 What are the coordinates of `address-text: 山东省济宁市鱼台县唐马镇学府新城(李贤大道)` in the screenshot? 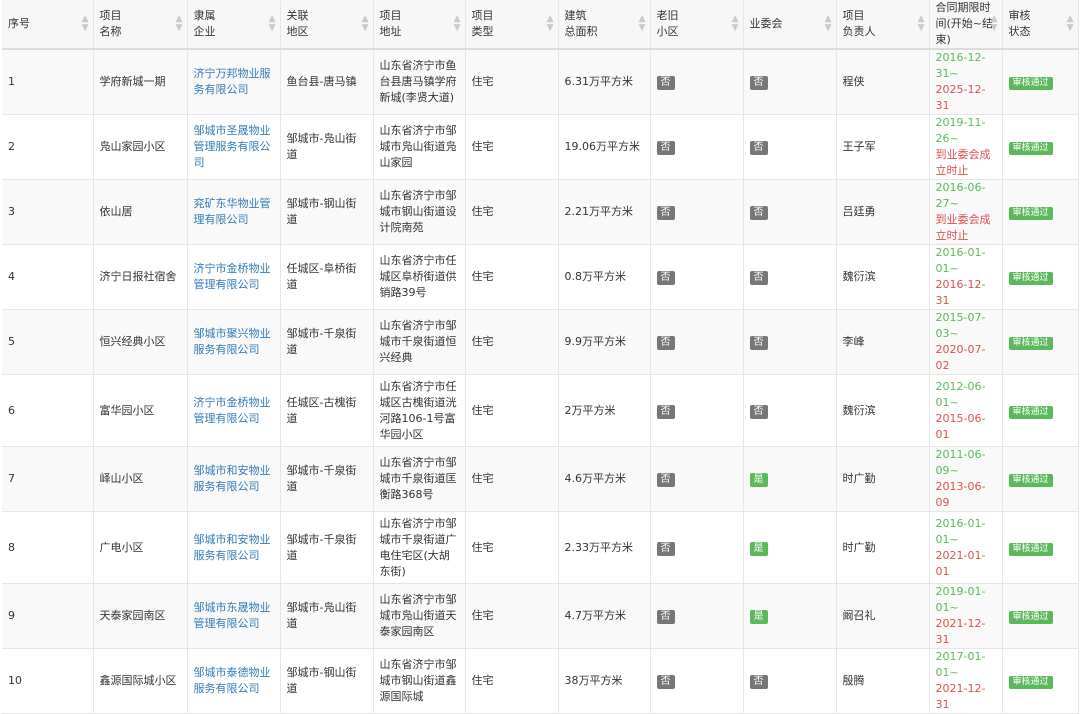 It's located at (418, 81).